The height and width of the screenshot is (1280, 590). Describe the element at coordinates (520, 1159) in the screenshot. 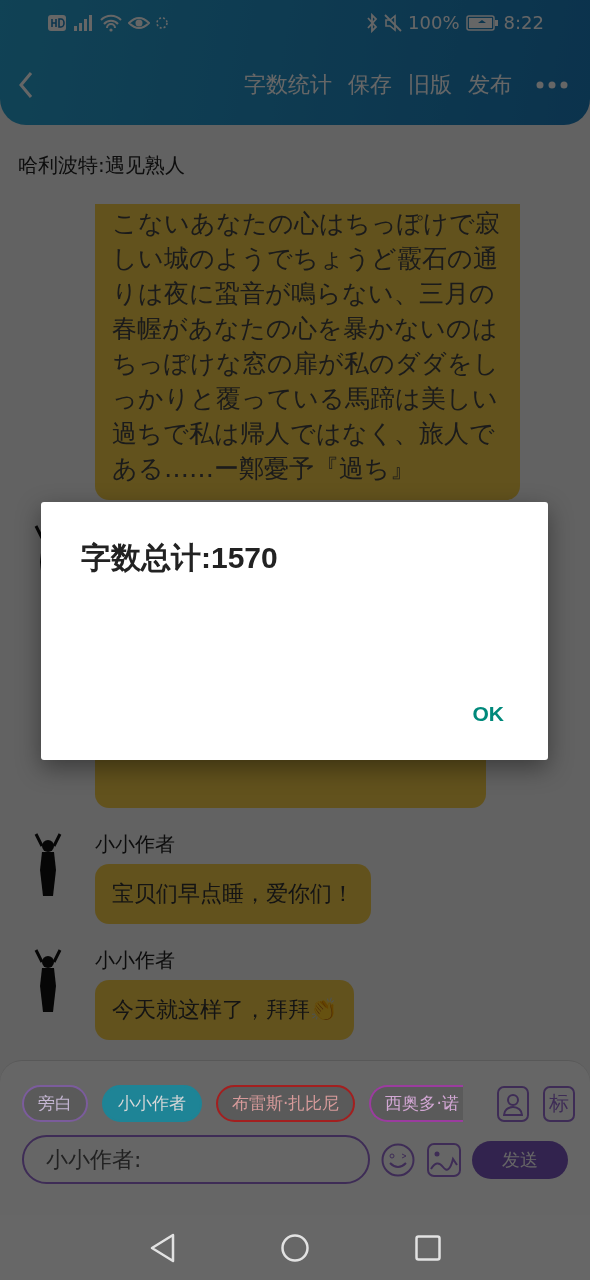

I see `send-button: 发送` at that location.